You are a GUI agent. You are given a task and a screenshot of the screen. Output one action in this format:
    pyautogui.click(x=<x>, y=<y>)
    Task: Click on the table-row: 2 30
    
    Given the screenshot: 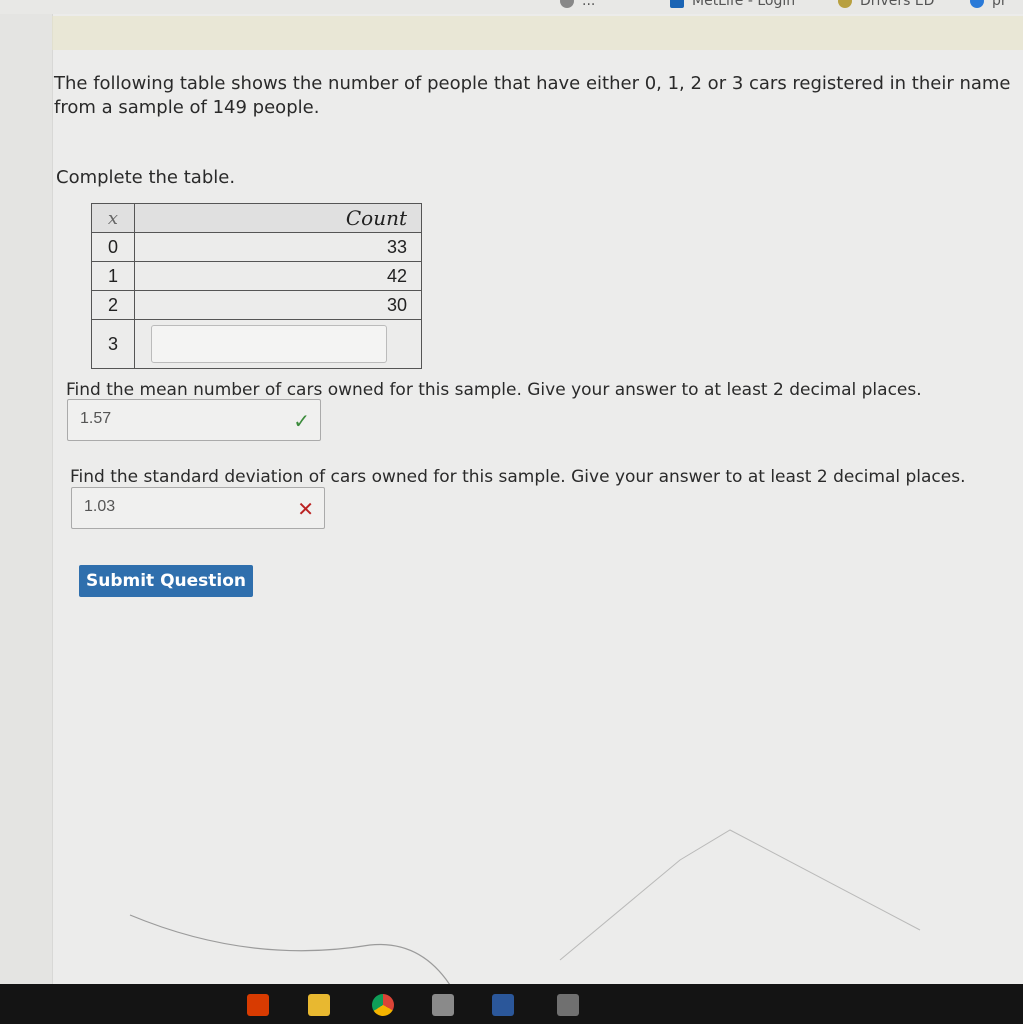 What is the action you would take?
    pyautogui.click(x=256, y=305)
    